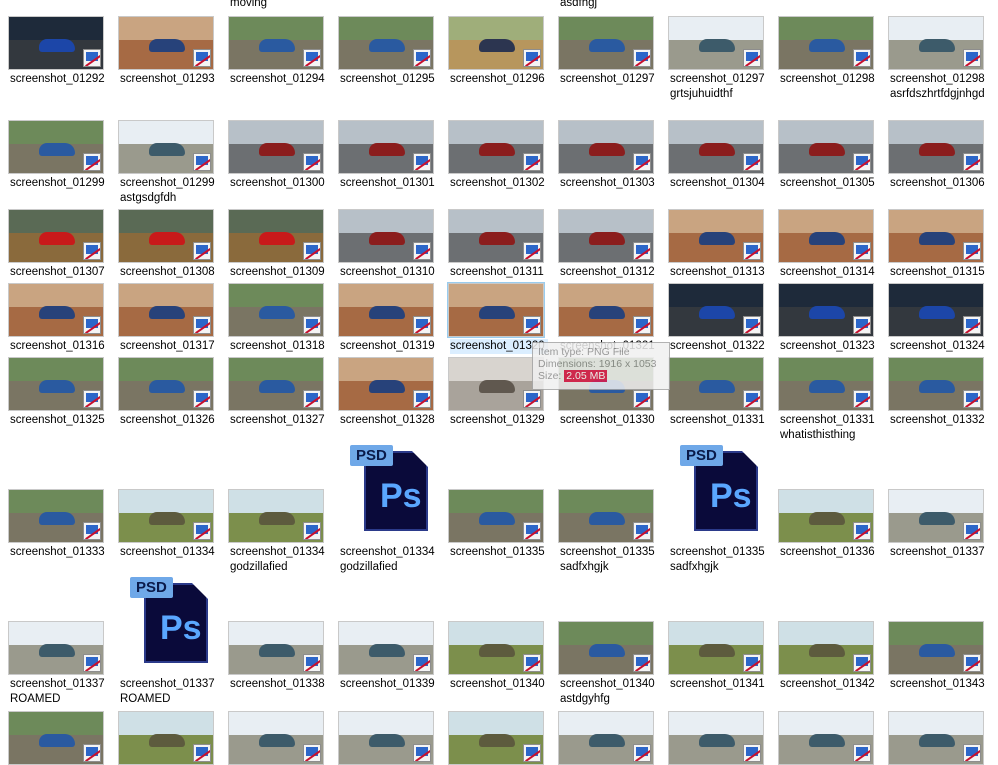 This screenshot has width=998, height=765. What do you see at coordinates (387, 272) in the screenshot?
I see `file-name-label: screenshot_01310` at bounding box center [387, 272].